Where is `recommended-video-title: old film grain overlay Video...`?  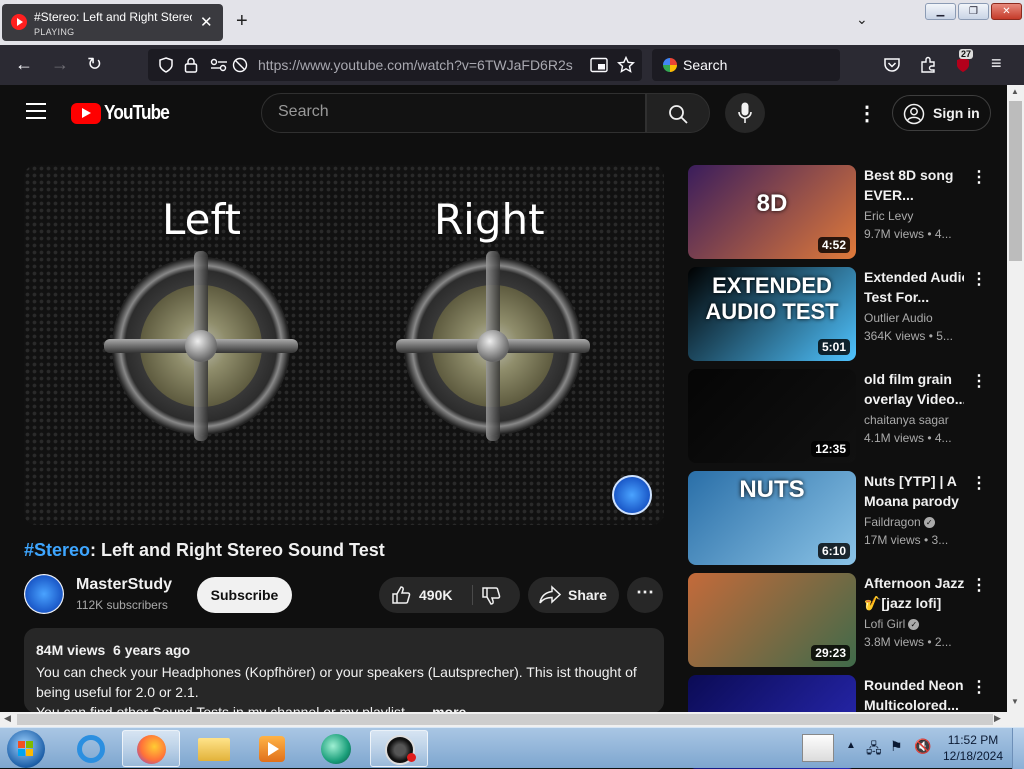 recommended-video-title: old film grain overlay Video... is located at coordinates (914, 389).